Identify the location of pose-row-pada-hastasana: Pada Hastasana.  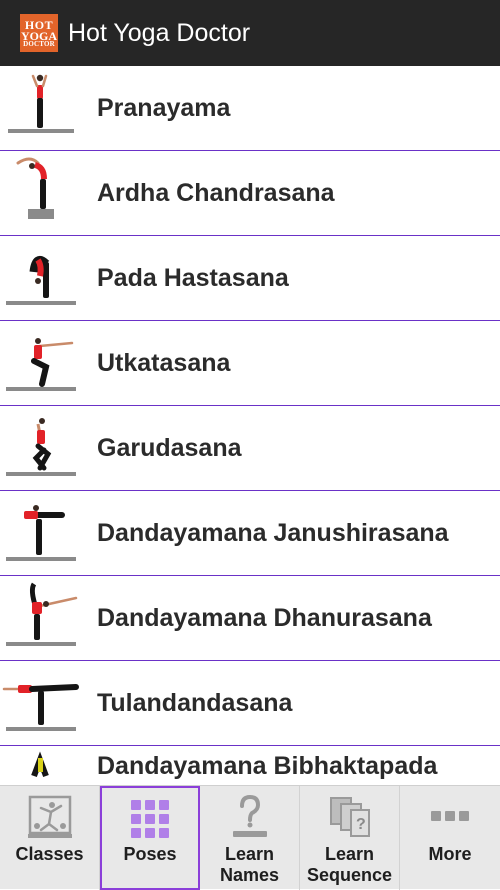
(250, 278).